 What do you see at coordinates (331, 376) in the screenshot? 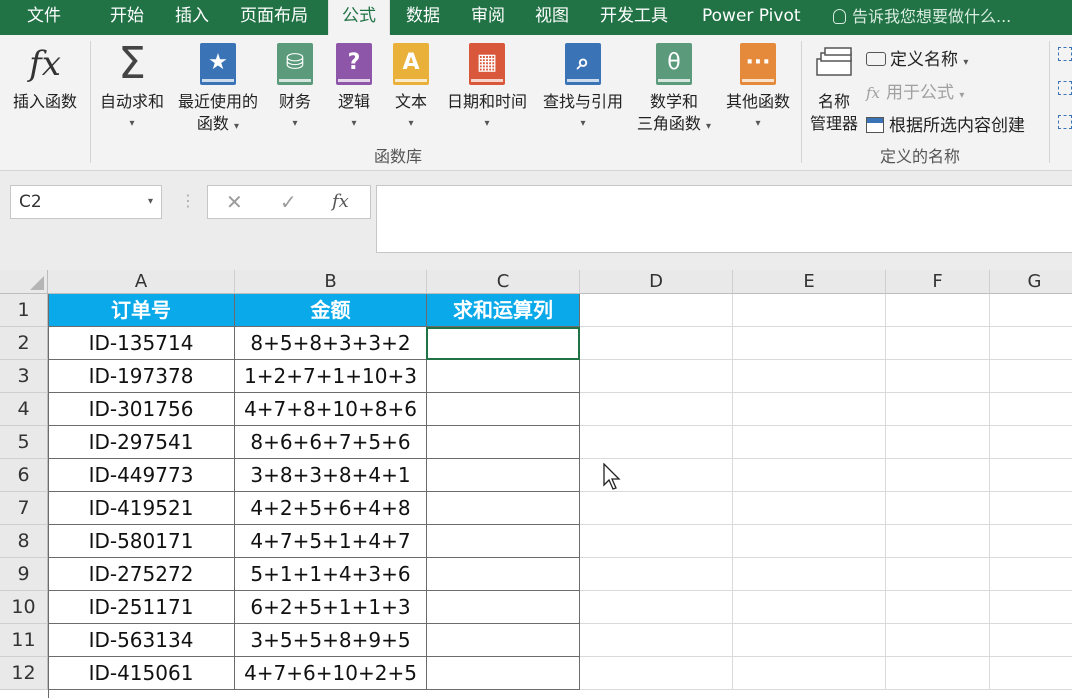
I see `cell-b3: 1+2+7+1+10+3` at bounding box center [331, 376].